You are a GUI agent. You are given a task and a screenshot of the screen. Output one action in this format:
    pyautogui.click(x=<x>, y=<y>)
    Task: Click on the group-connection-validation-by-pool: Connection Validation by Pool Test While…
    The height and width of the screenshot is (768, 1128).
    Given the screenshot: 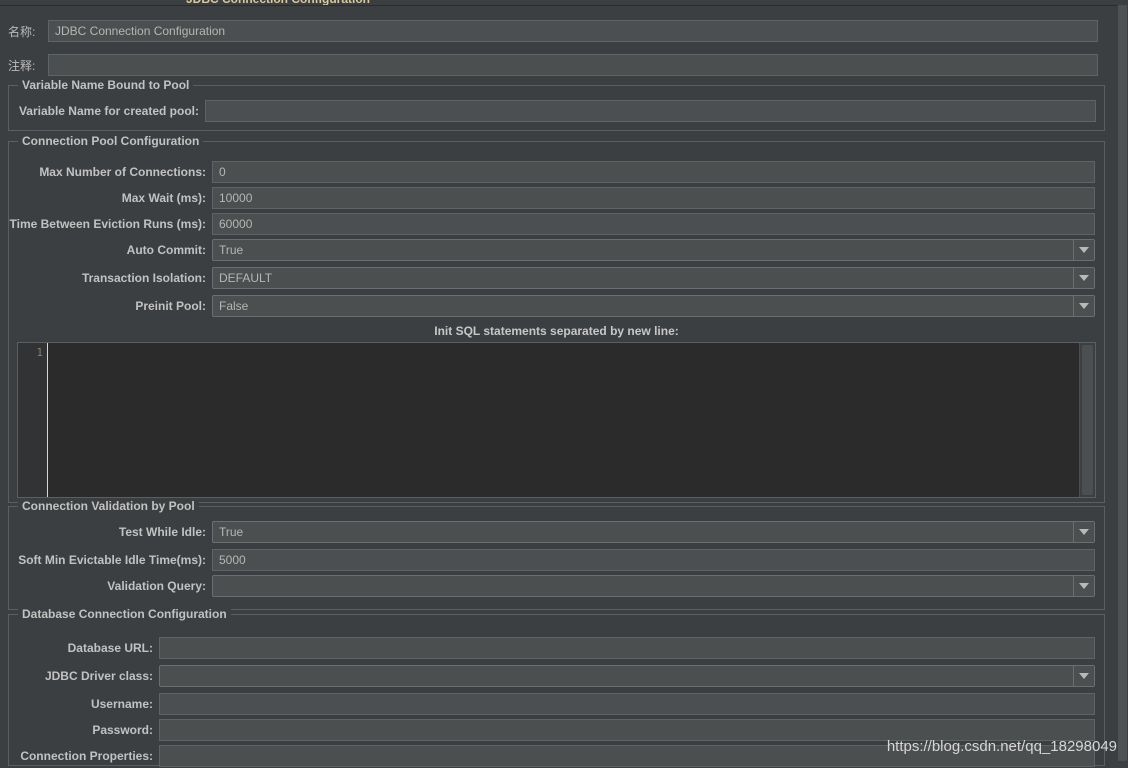 What is the action you would take?
    pyautogui.click(x=556, y=554)
    